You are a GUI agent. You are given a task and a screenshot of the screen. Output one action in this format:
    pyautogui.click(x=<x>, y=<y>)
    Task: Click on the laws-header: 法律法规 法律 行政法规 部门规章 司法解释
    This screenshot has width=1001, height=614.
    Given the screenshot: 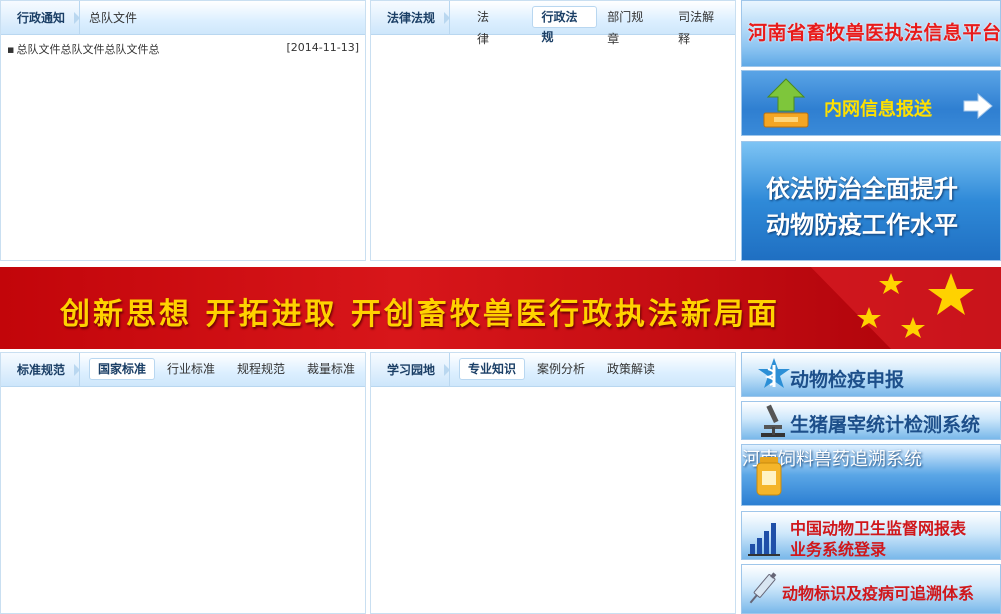 What is the action you would take?
    pyautogui.click(x=553, y=23)
    